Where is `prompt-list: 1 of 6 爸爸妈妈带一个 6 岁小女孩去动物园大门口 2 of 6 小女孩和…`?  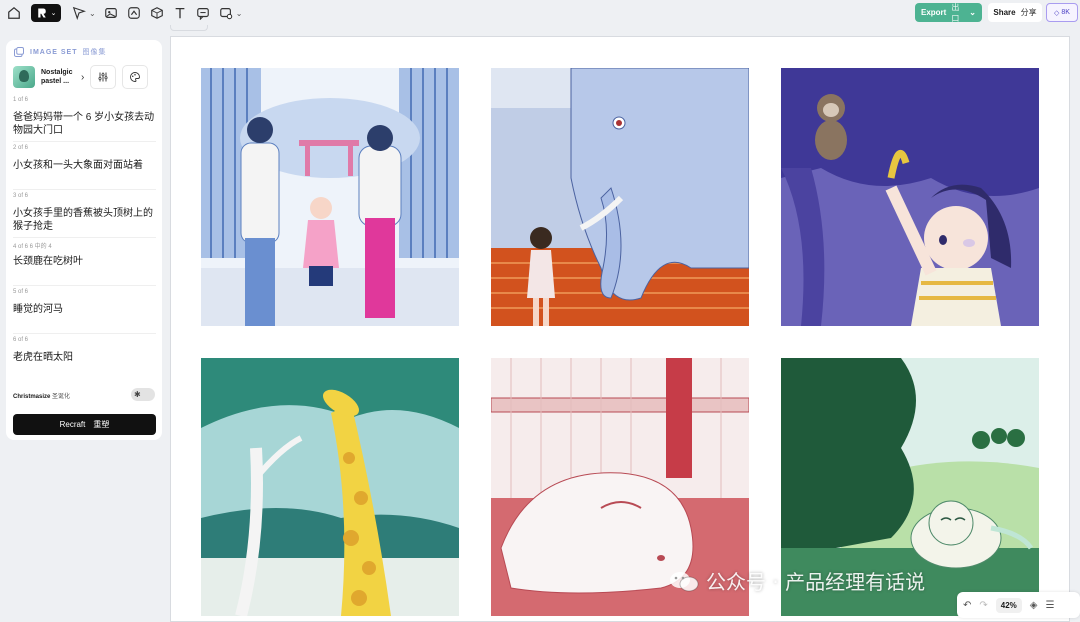 prompt-list: 1 of 6 爸爸妈妈带一个 6 岁小女孩去动物园大门口 2 of 6 小女孩和… is located at coordinates (84, 238).